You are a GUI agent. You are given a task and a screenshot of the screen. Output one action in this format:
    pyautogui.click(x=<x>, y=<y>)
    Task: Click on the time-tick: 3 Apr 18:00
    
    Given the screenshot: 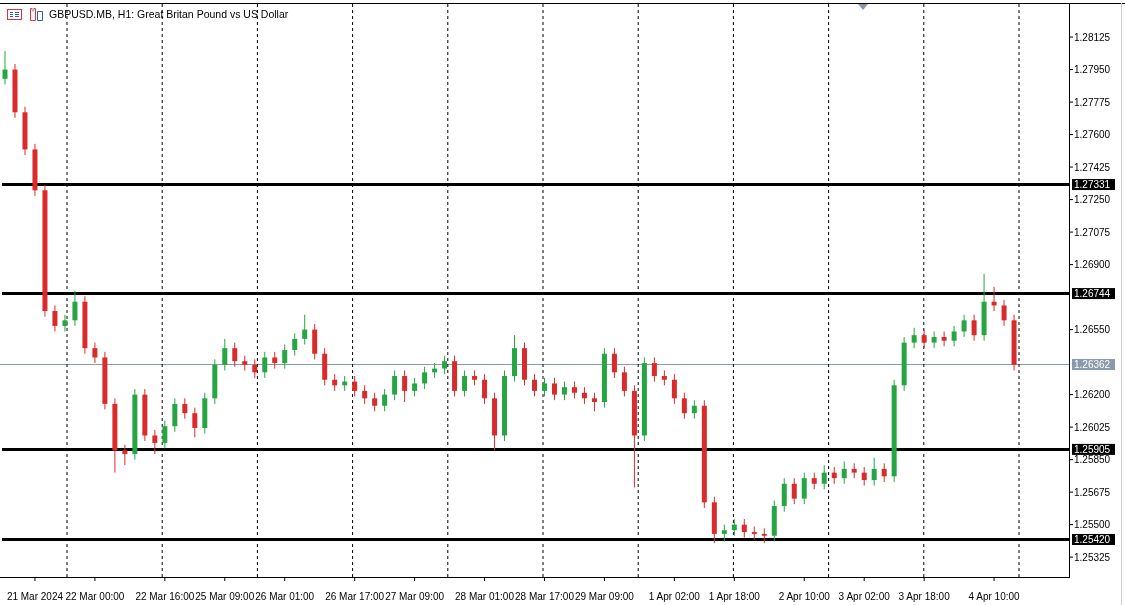 What is the action you would take?
    pyautogui.click(x=924, y=596)
    